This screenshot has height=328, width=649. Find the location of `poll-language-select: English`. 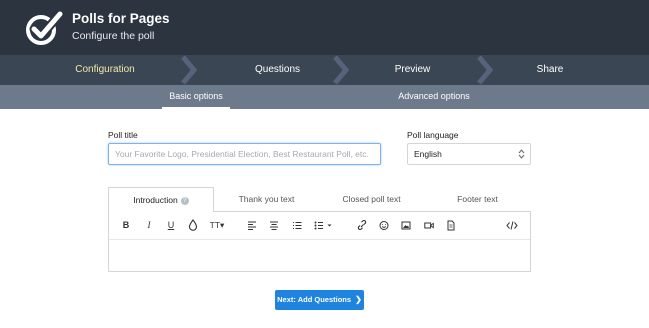

poll-language-select: English is located at coordinates (469, 154).